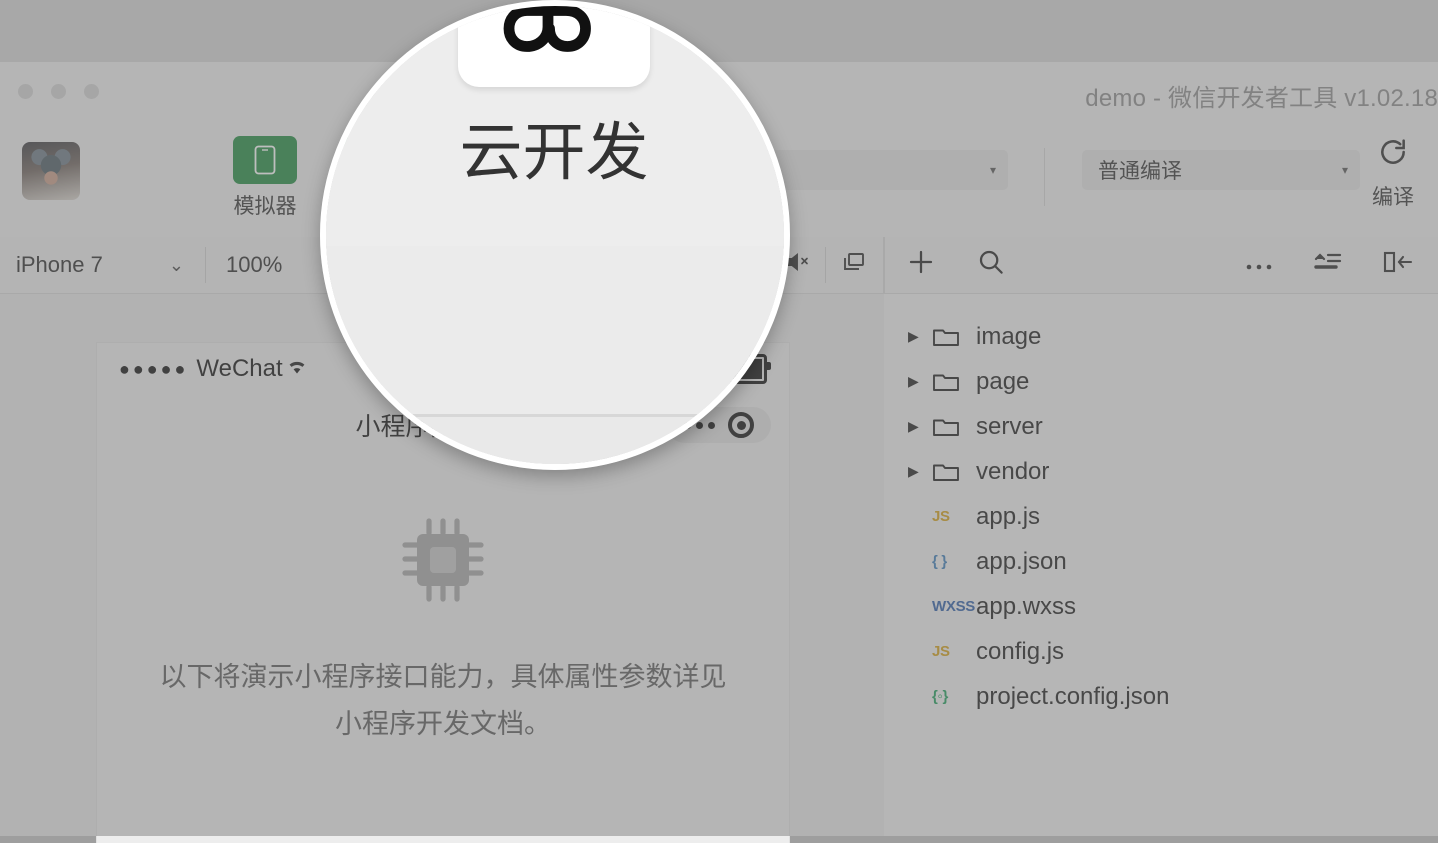 The image size is (1438, 843). What do you see at coordinates (1161, 651) in the screenshot?
I see `tree-item-config-js: JS config.js` at bounding box center [1161, 651].